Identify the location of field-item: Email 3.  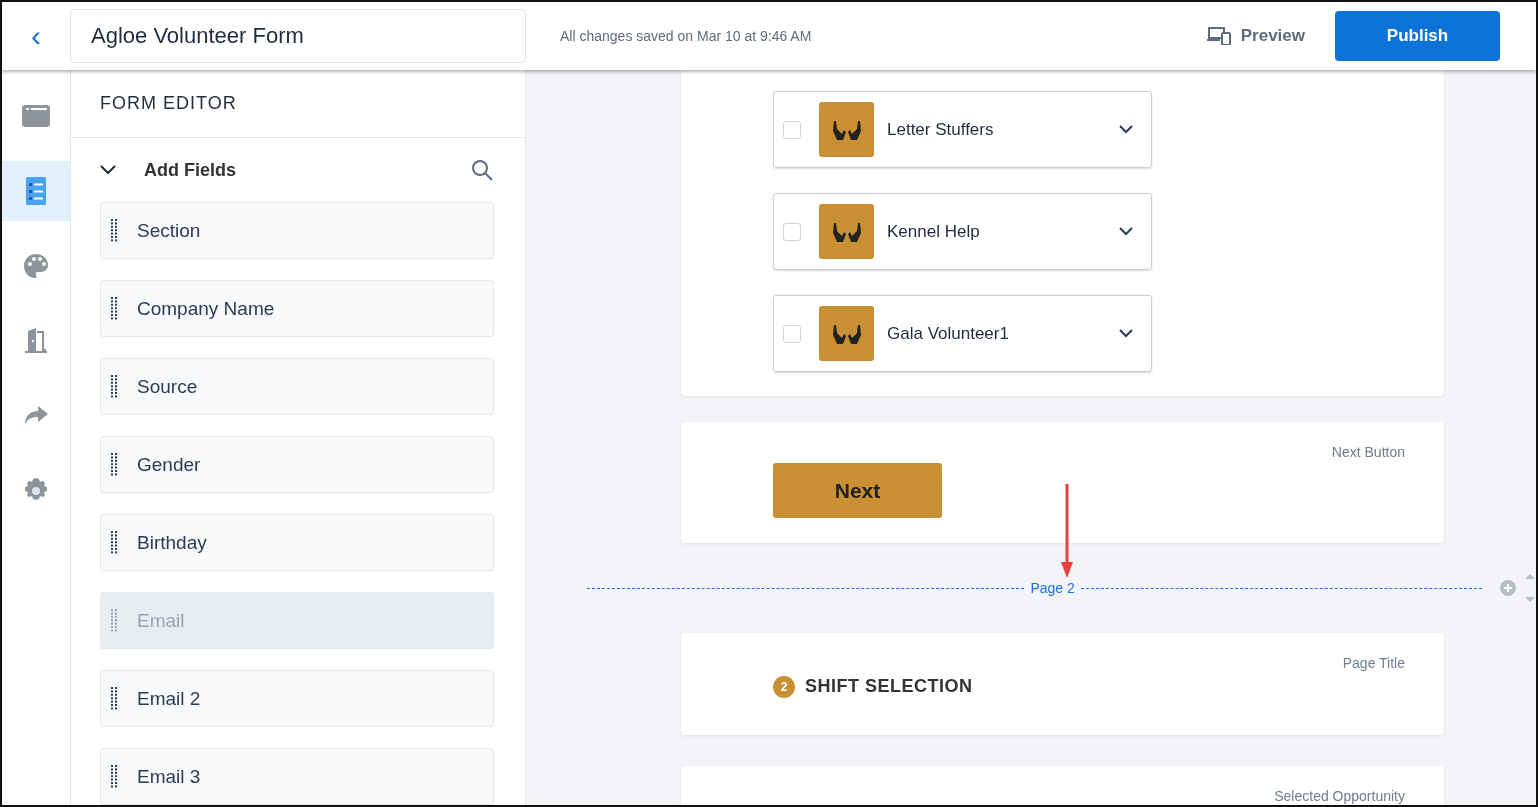
(297, 776).